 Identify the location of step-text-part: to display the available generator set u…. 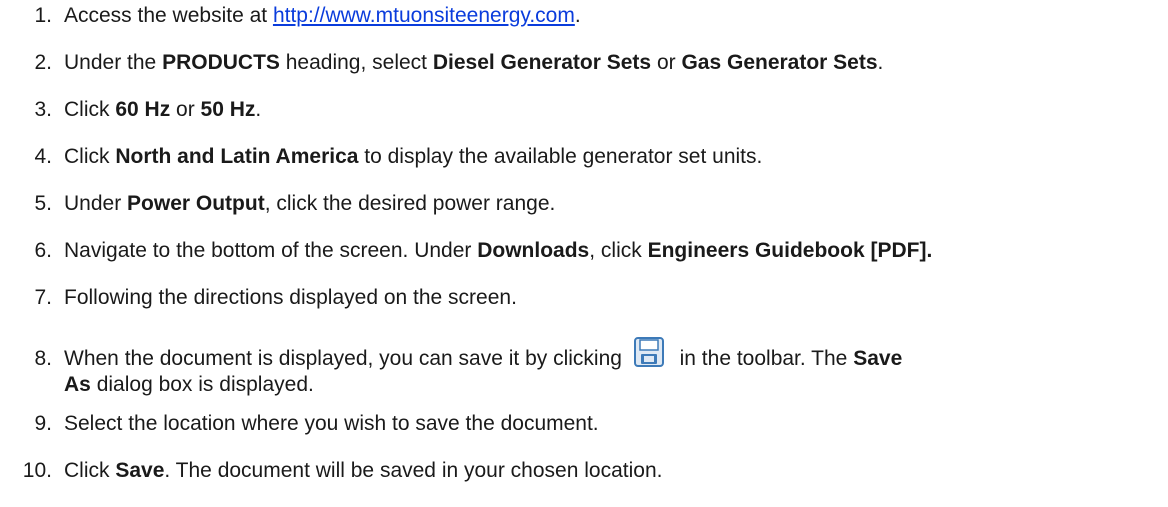
(560, 156).